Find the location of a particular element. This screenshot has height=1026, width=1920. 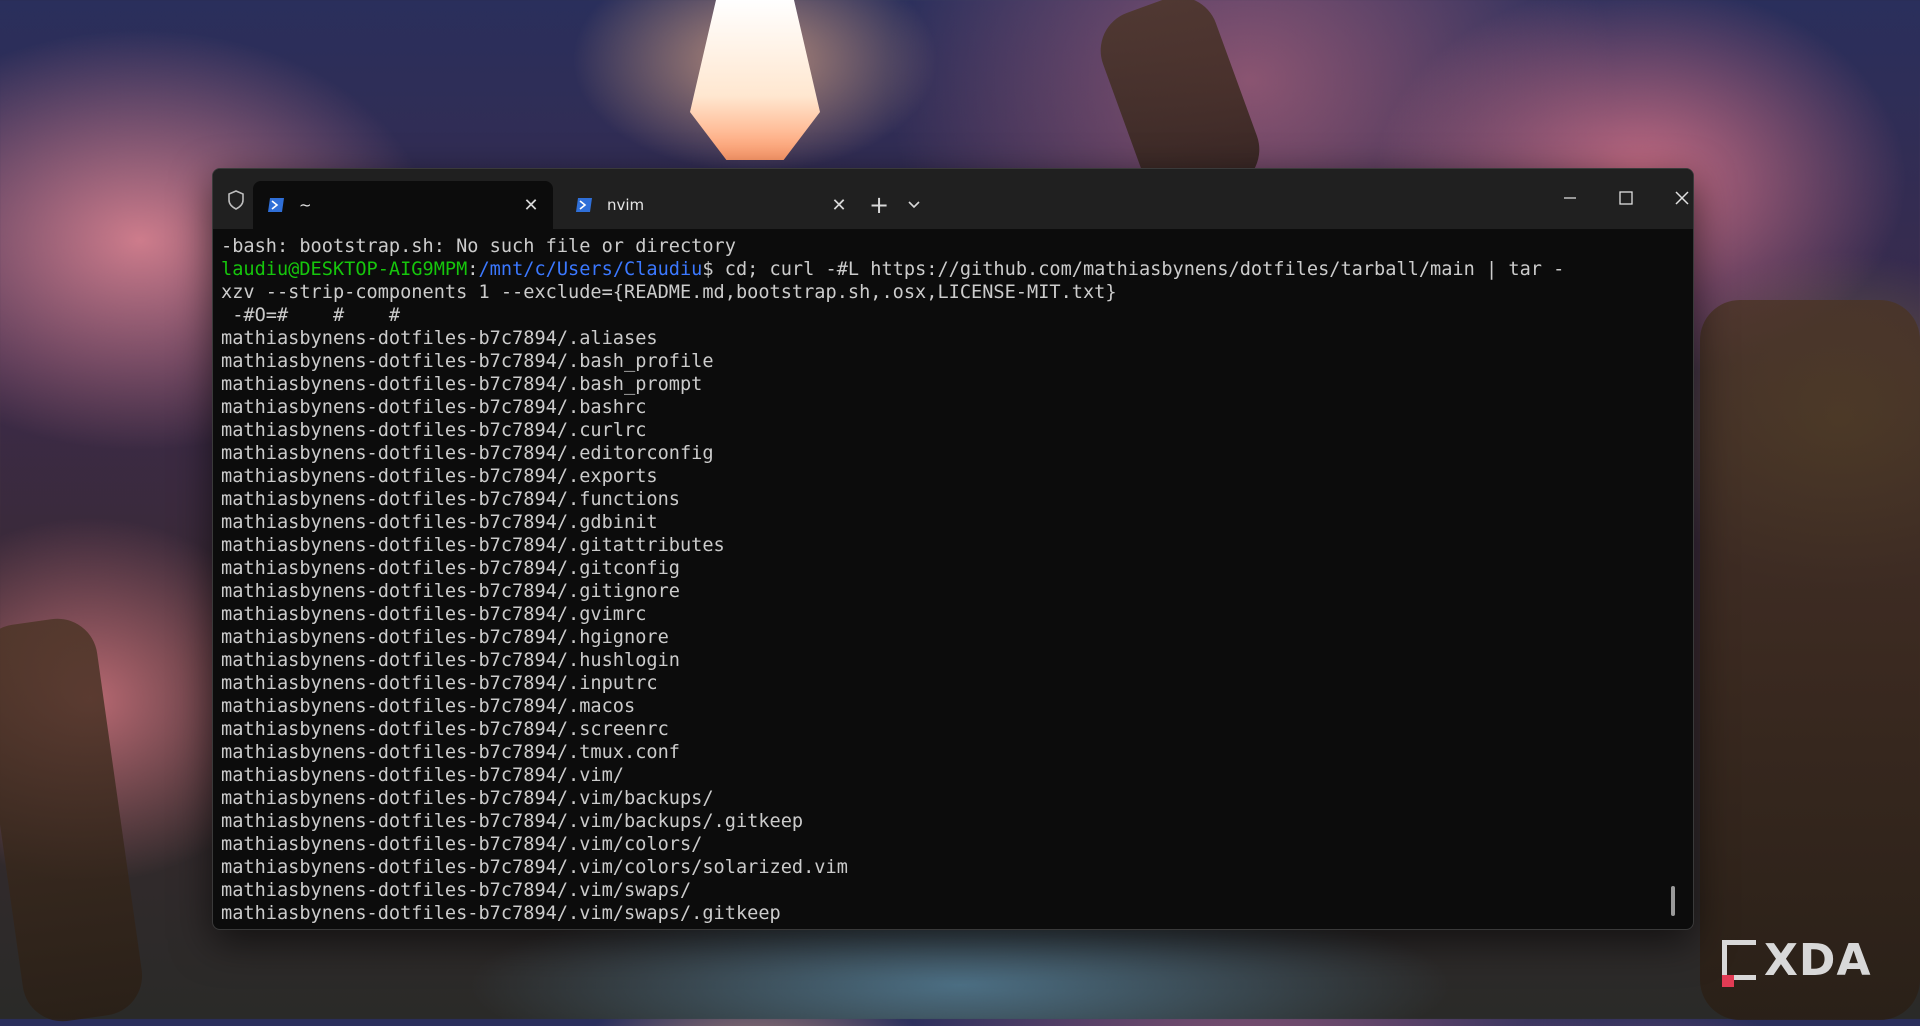

chevron-down-icon is located at coordinates (914, 205).